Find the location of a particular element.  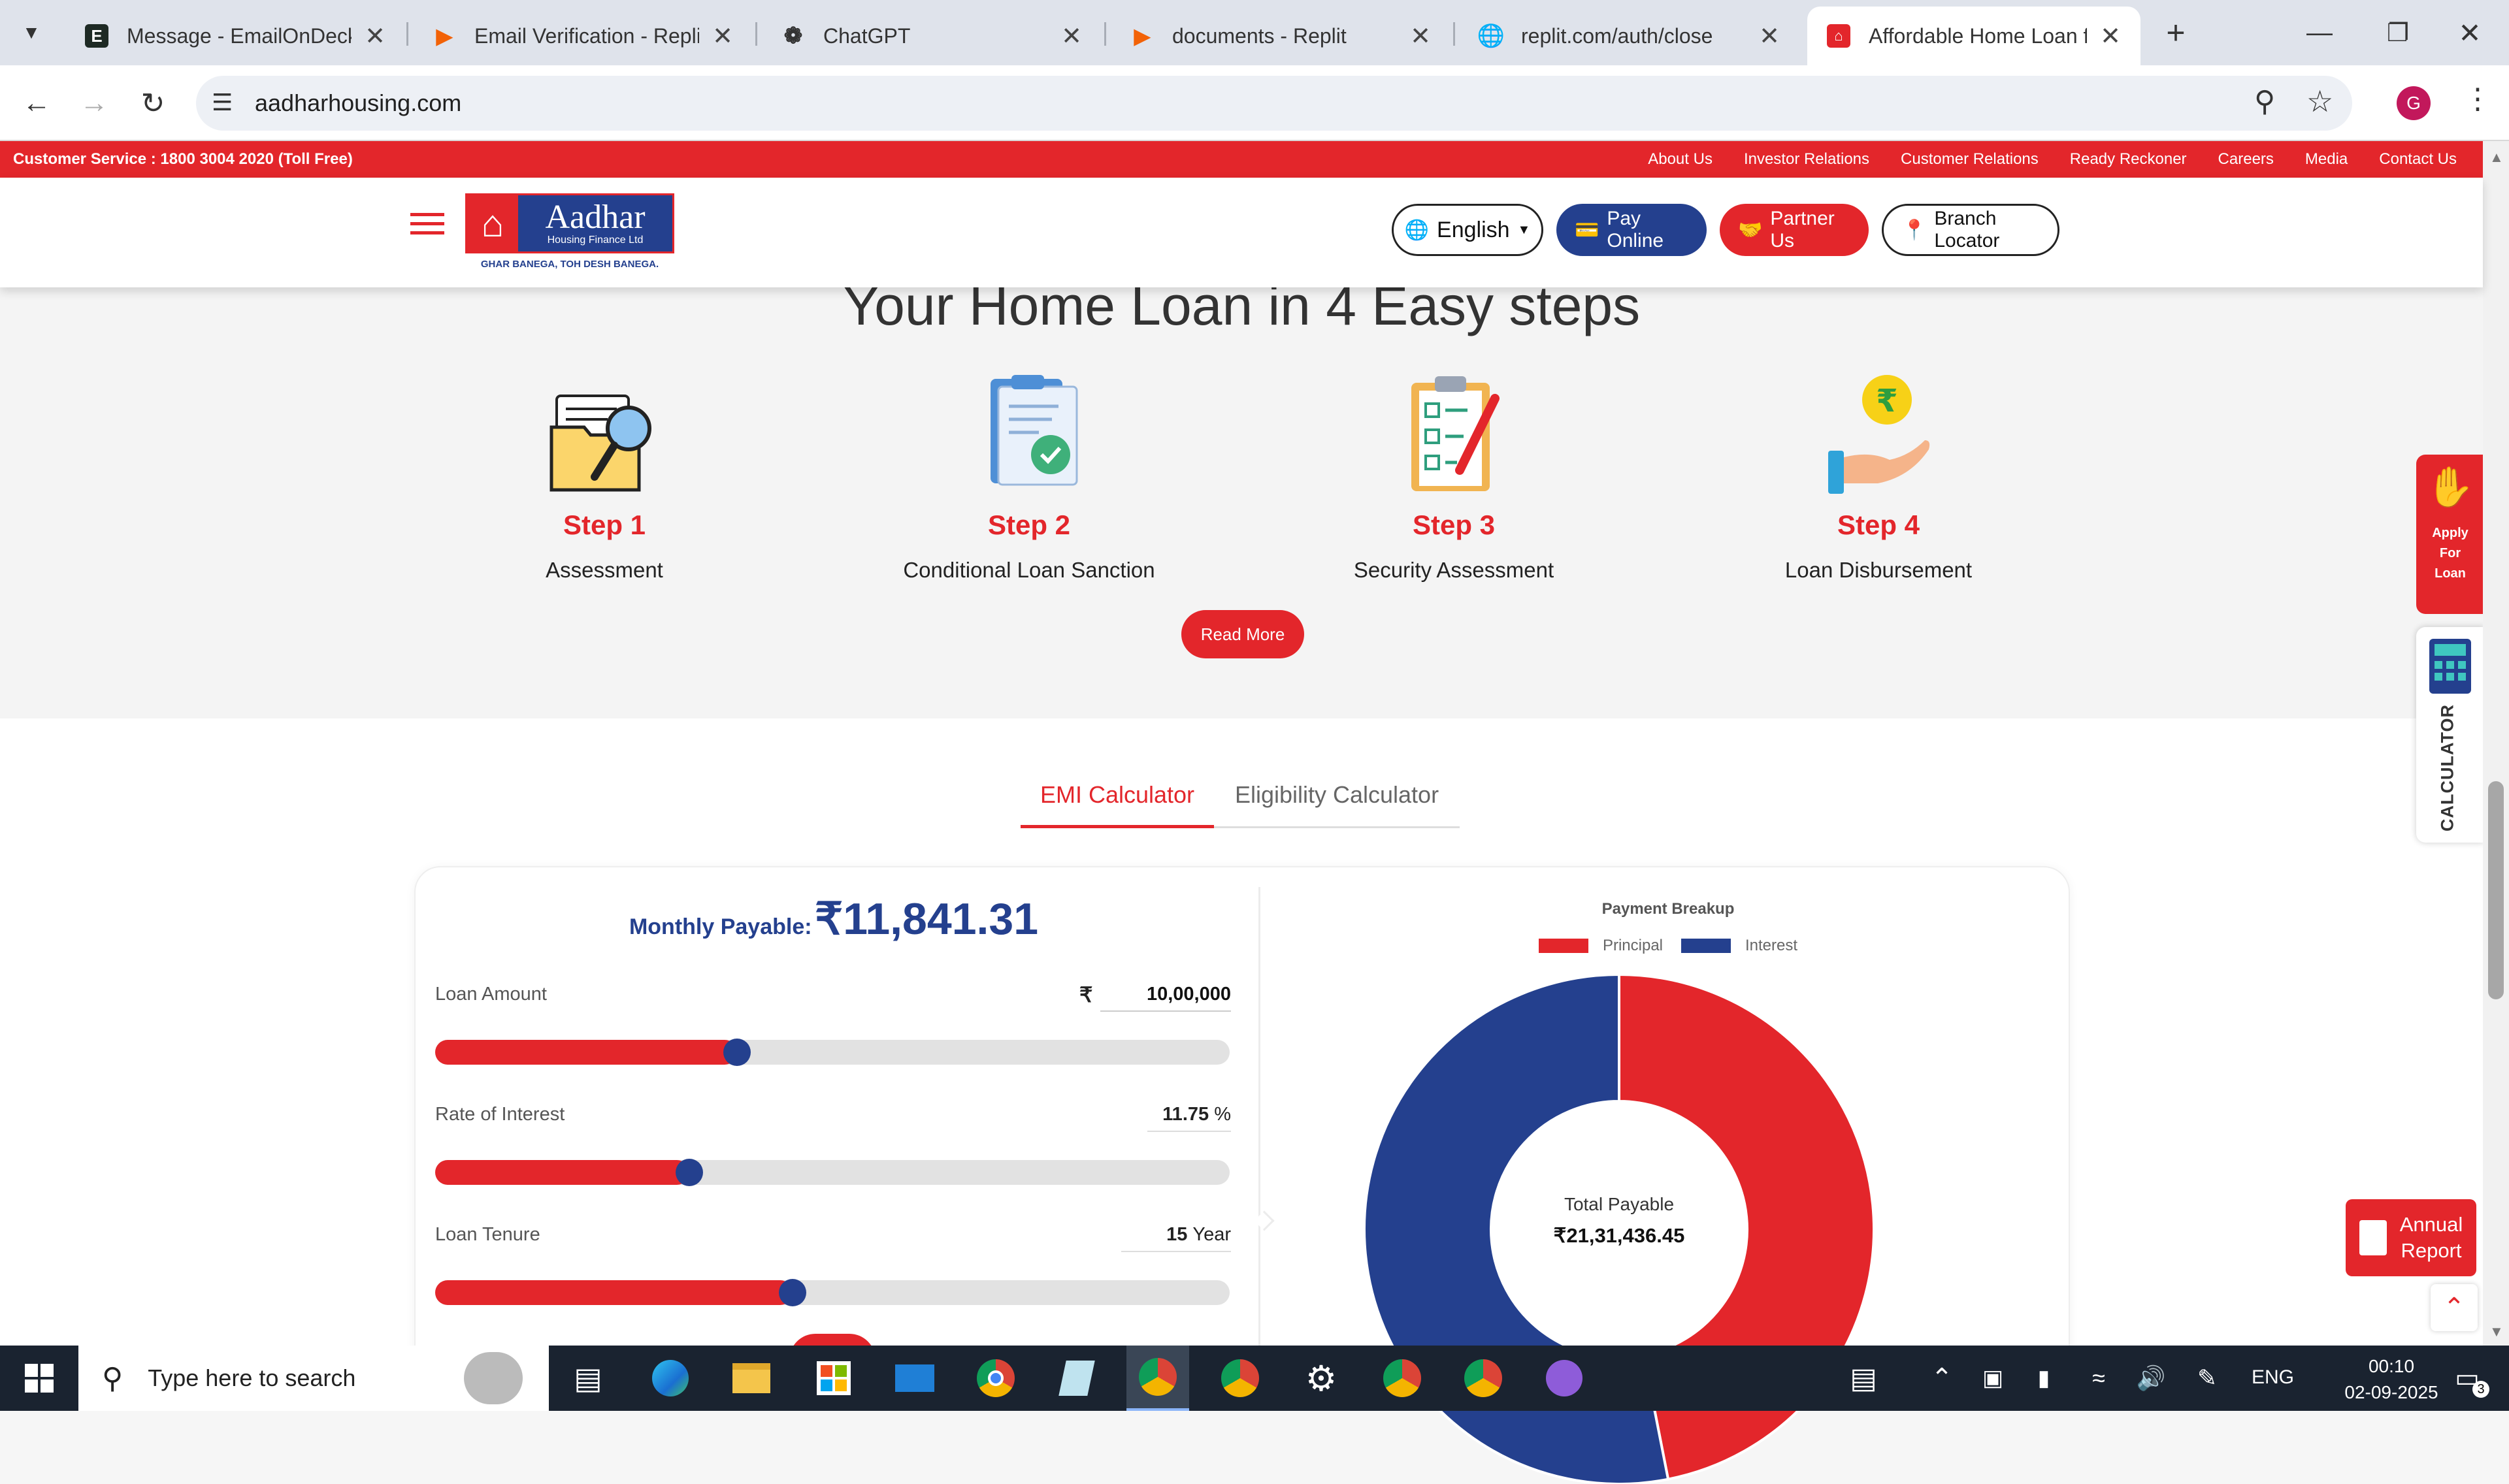

scroll-to-top-button: ⌃ is located at coordinates (2454, 1307).